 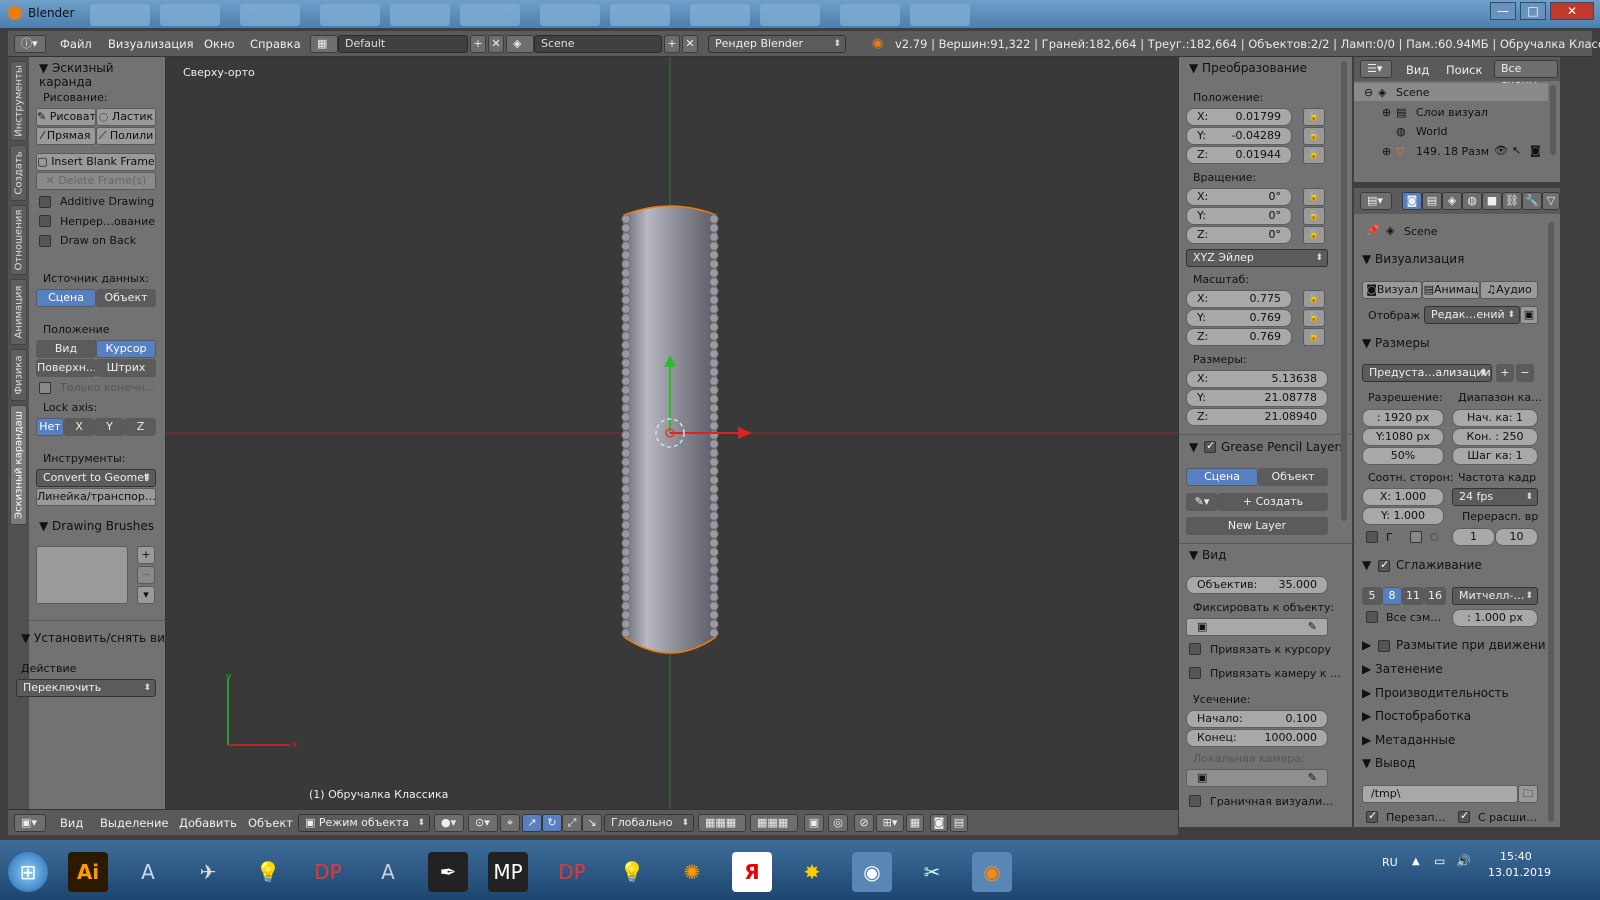 What do you see at coordinates (1525, 373) in the screenshot?
I see `remove-preset-icon: −` at bounding box center [1525, 373].